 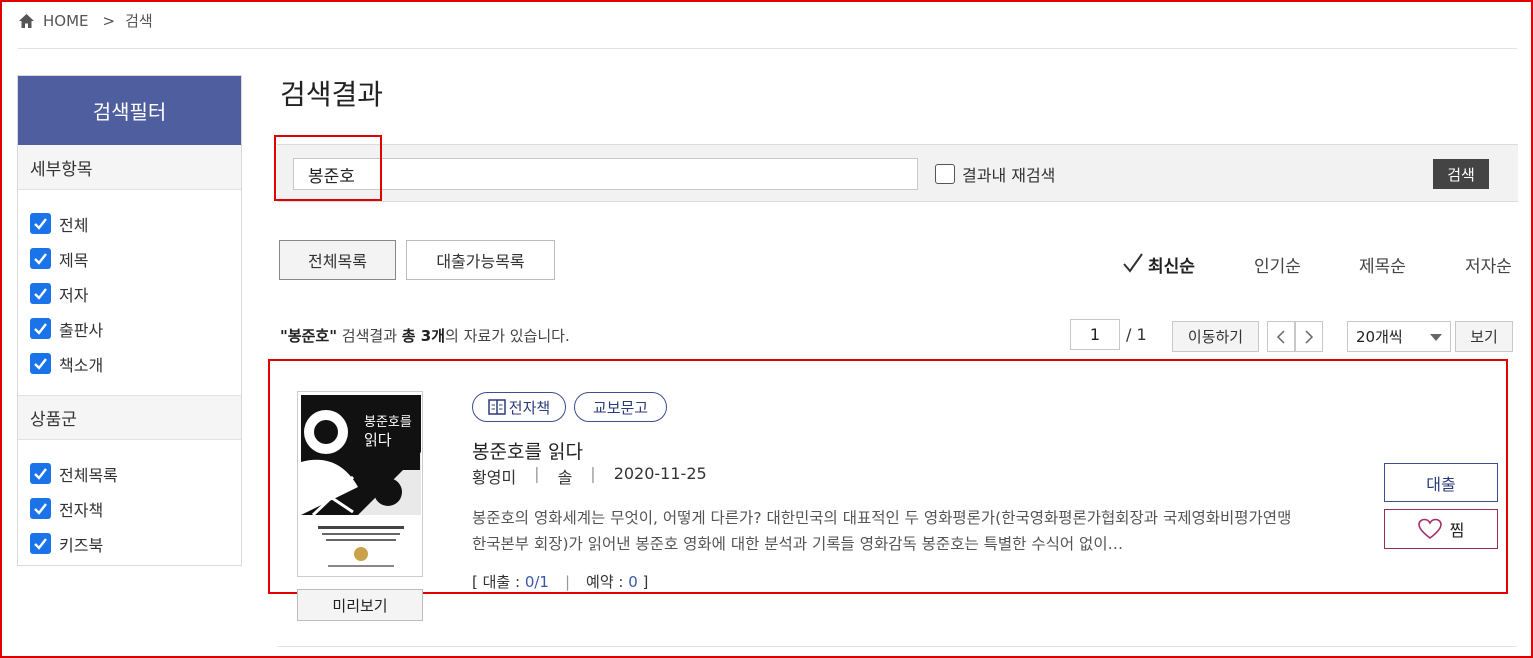 What do you see at coordinates (643, 582) in the screenshot?
I see `status-close: ]` at bounding box center [643, 582].